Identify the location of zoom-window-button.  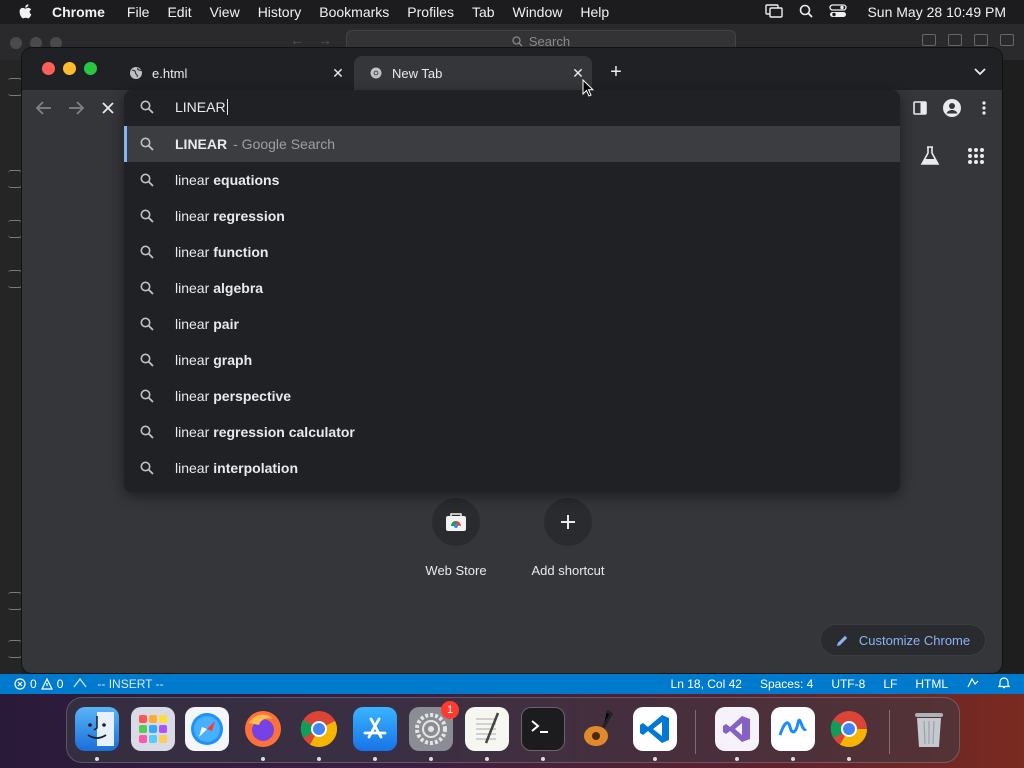
(90, 68).